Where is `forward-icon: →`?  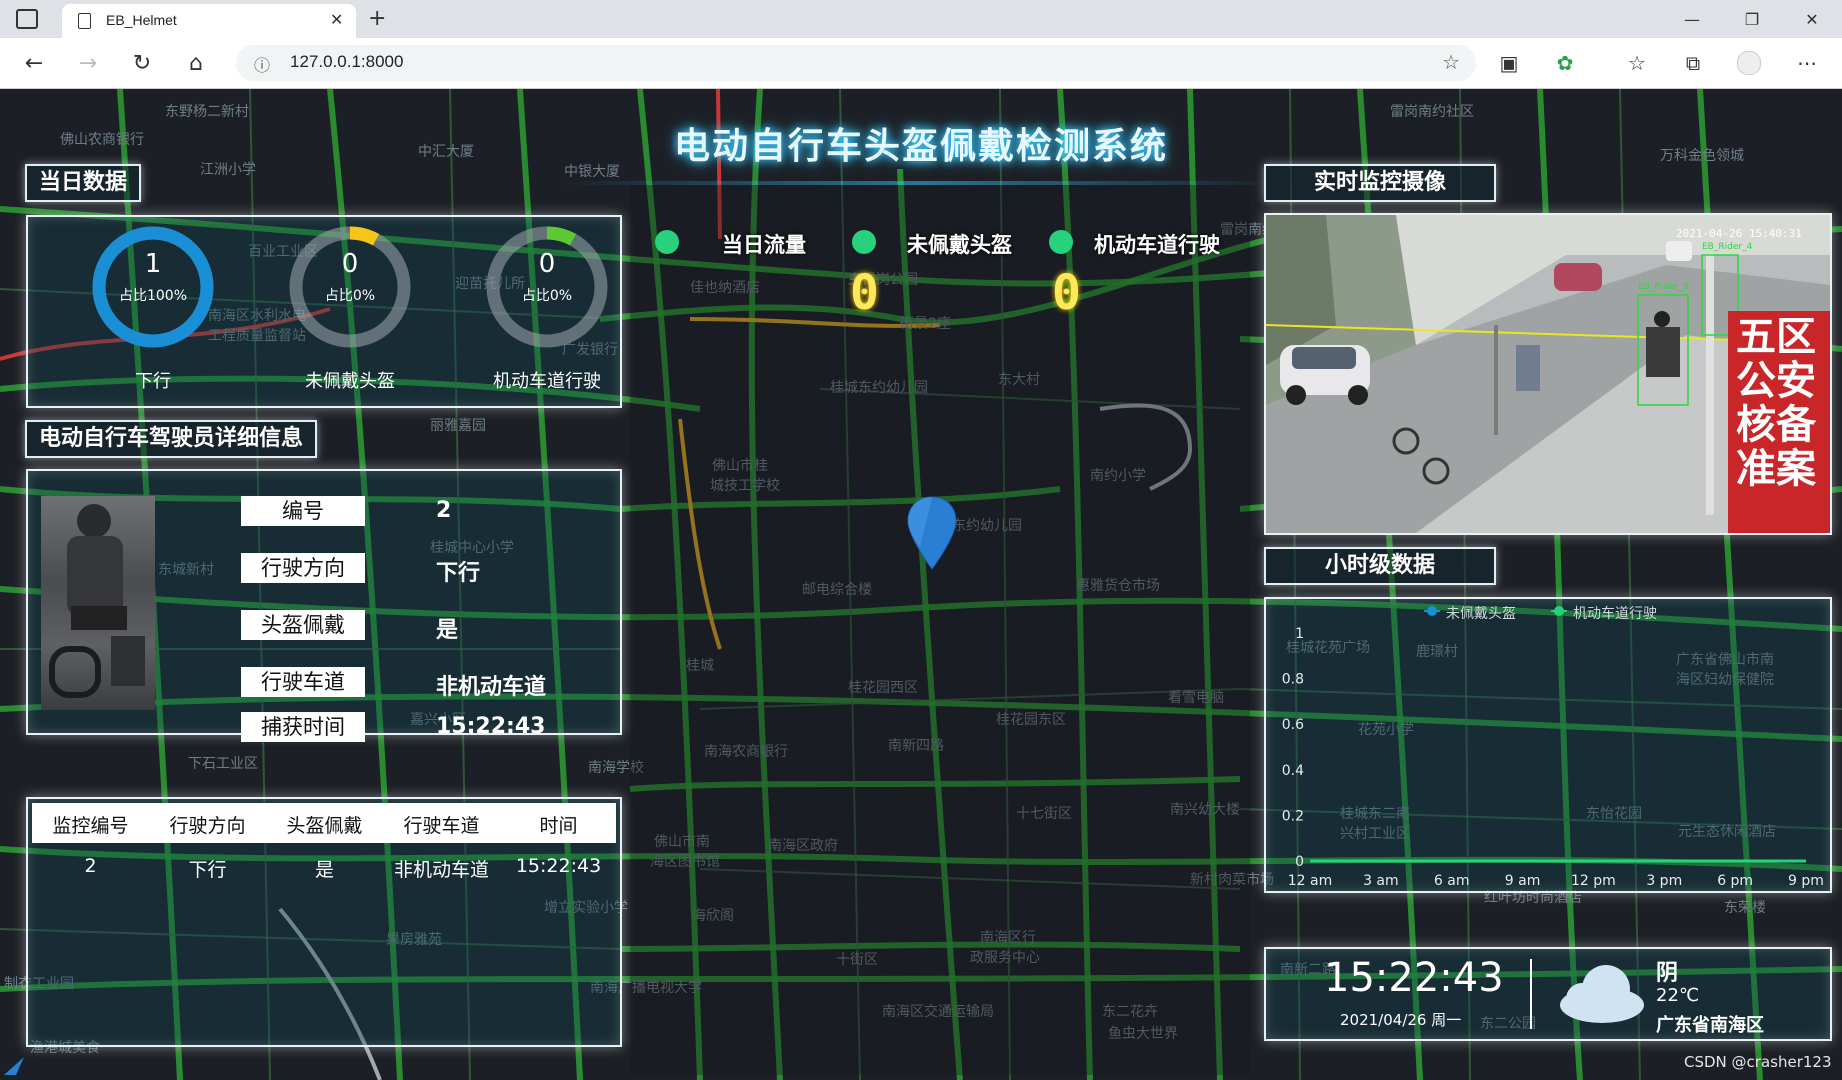 forward-icon: → is located at coordinates (88, 63).